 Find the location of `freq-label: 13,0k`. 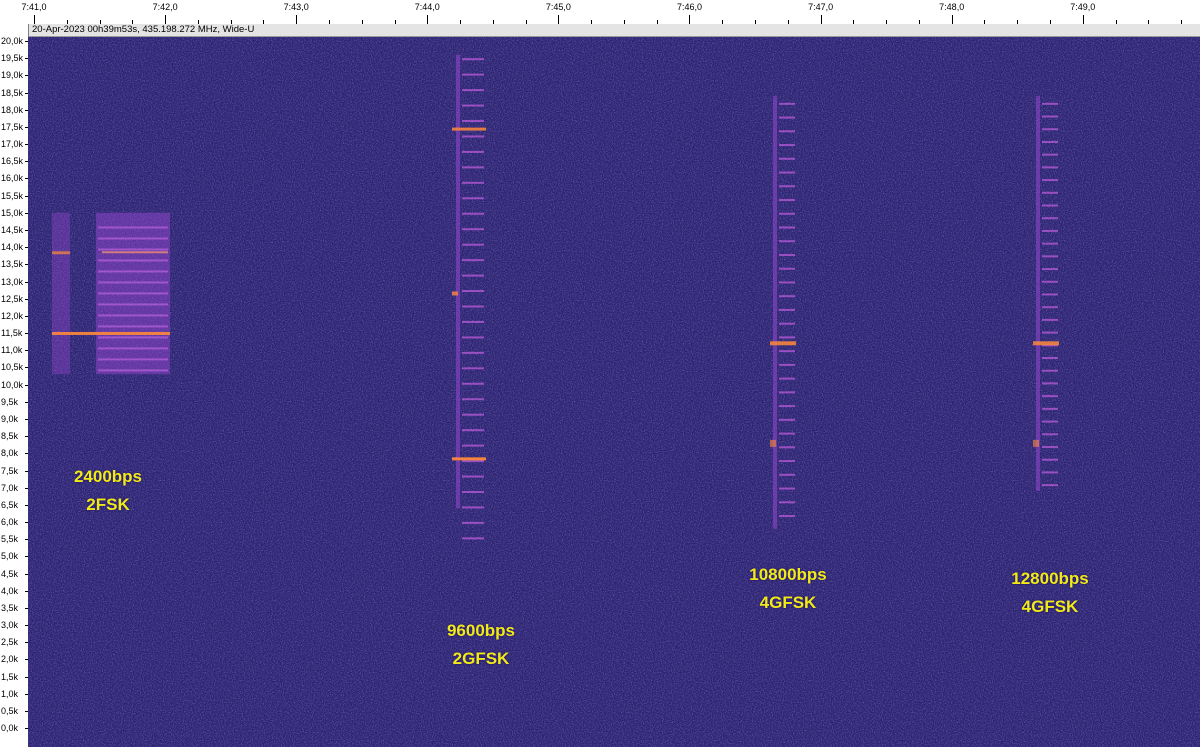

freq-label: 13,0k is located at coordinates (12, 281).